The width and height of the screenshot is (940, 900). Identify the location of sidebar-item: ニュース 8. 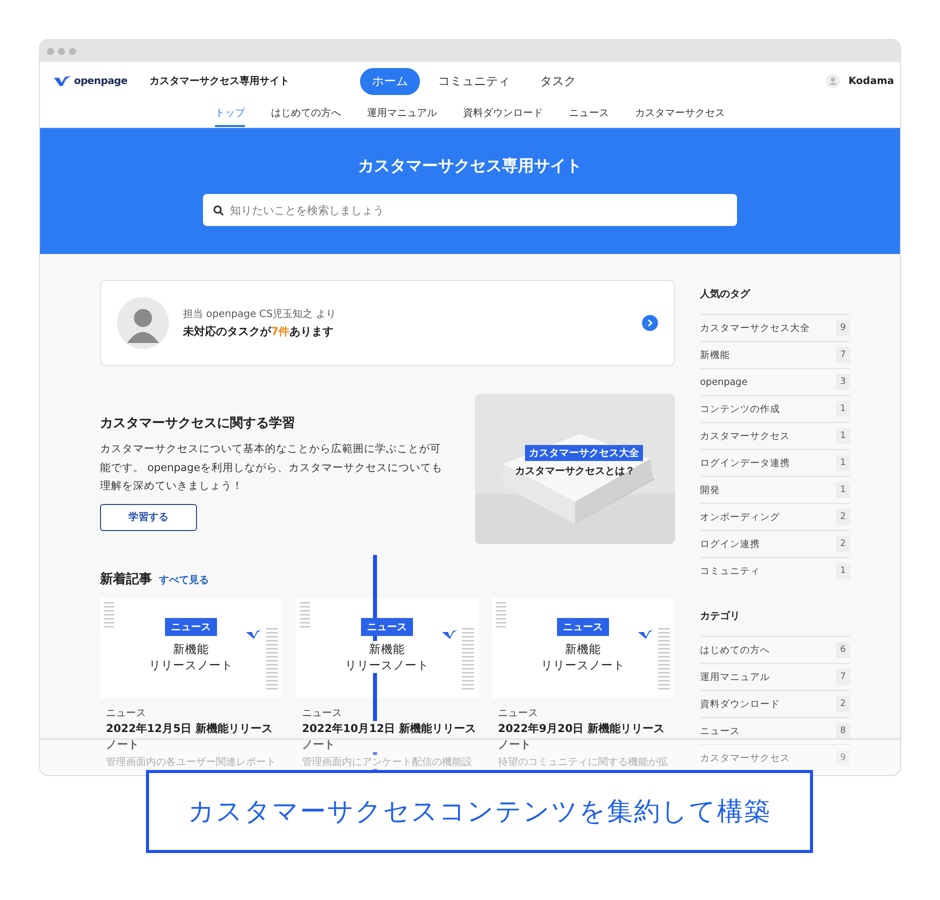
(775, 730).